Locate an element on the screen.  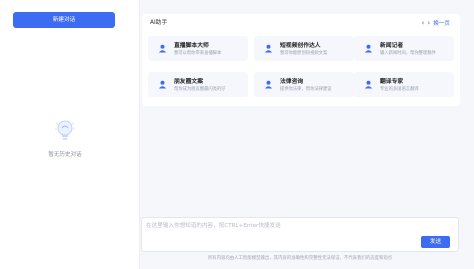
empty-history-text: 暂无历史对话 is located at coordinates (65, 155).